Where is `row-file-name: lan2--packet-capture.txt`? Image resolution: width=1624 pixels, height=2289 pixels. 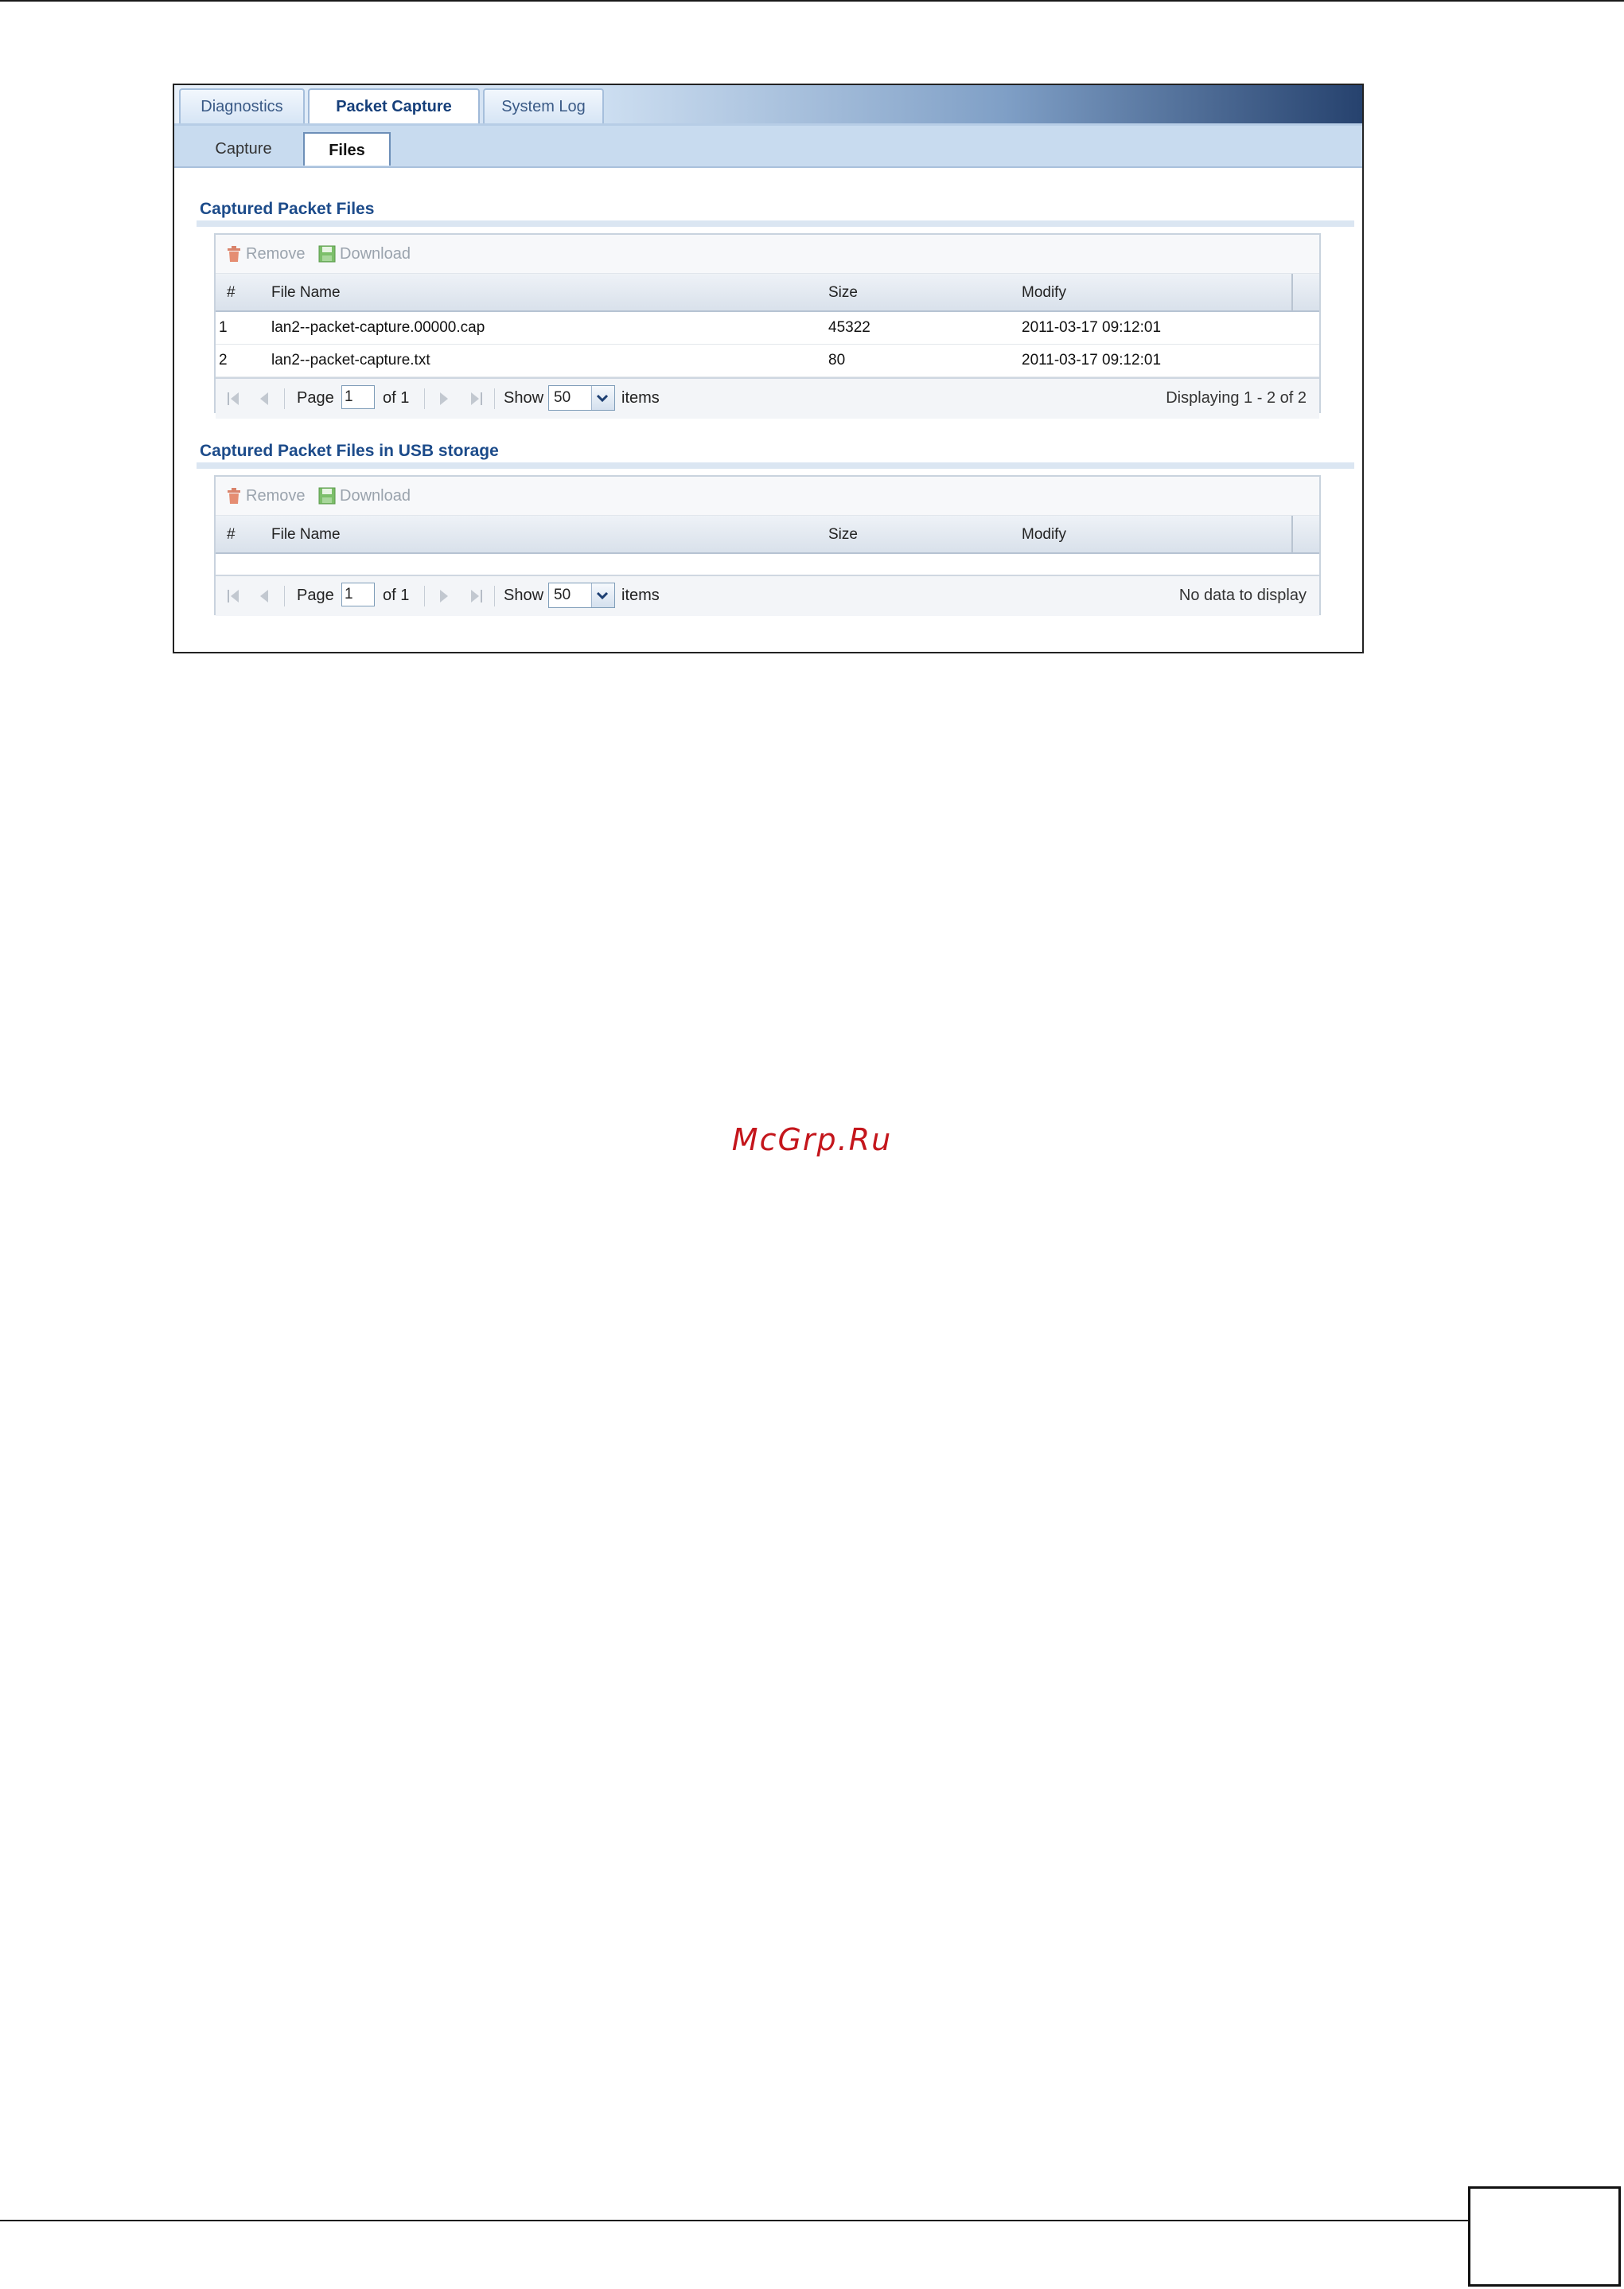 row-file-name: lan2--packet-capture.txt is located at coordinates (350, 360).